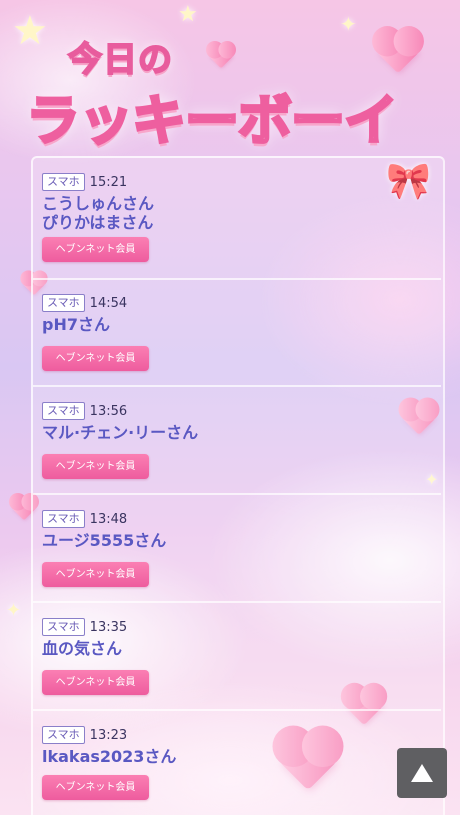 This screenshot has width=460, height=815. What do you see at coordinates (108, 182) in the screenshot?
I see `visit-time: 15:21` at bounding box center [108, 182].